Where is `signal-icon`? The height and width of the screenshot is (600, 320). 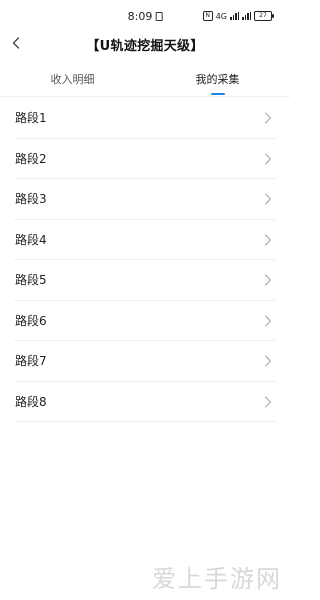 signal-icon is located at coordinates (234, 16).